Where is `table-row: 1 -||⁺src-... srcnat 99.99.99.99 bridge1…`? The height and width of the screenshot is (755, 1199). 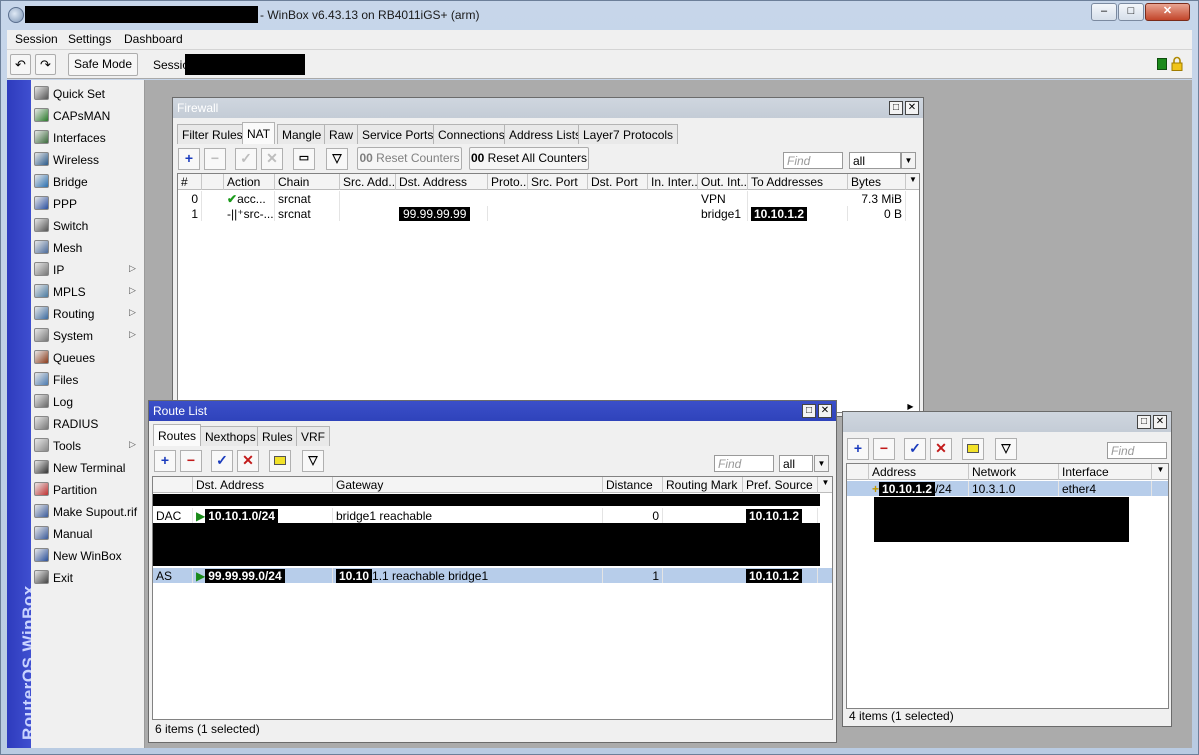 table-row: 1 -||⁺src-... srcnat 99.99.99.99 bridge1… is located at coordinates (548, 213).